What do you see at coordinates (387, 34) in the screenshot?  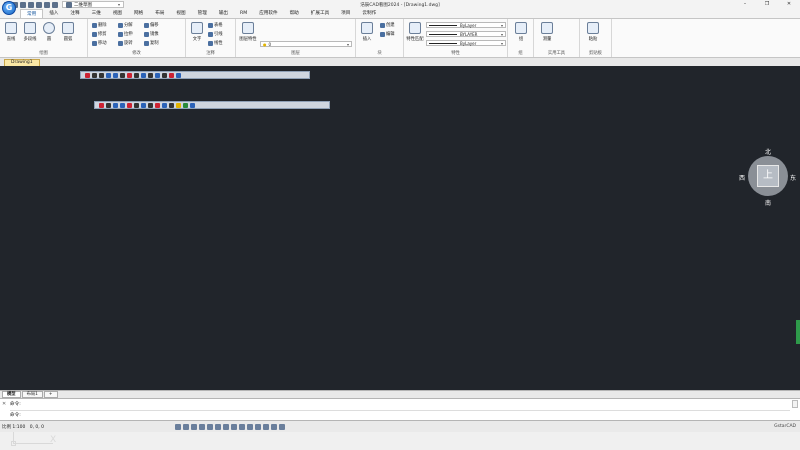 I see `edit-block-button: 编辑` at bounding box center [387, 34].